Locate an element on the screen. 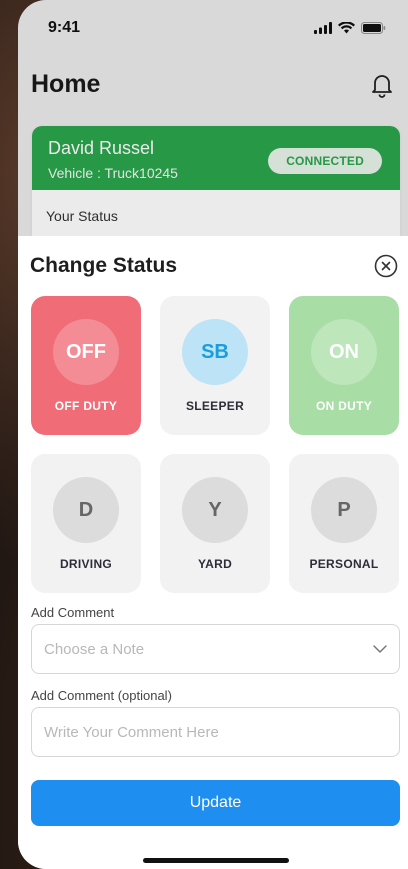  status-label: PERSONAL is located at coordinates (344, 564).